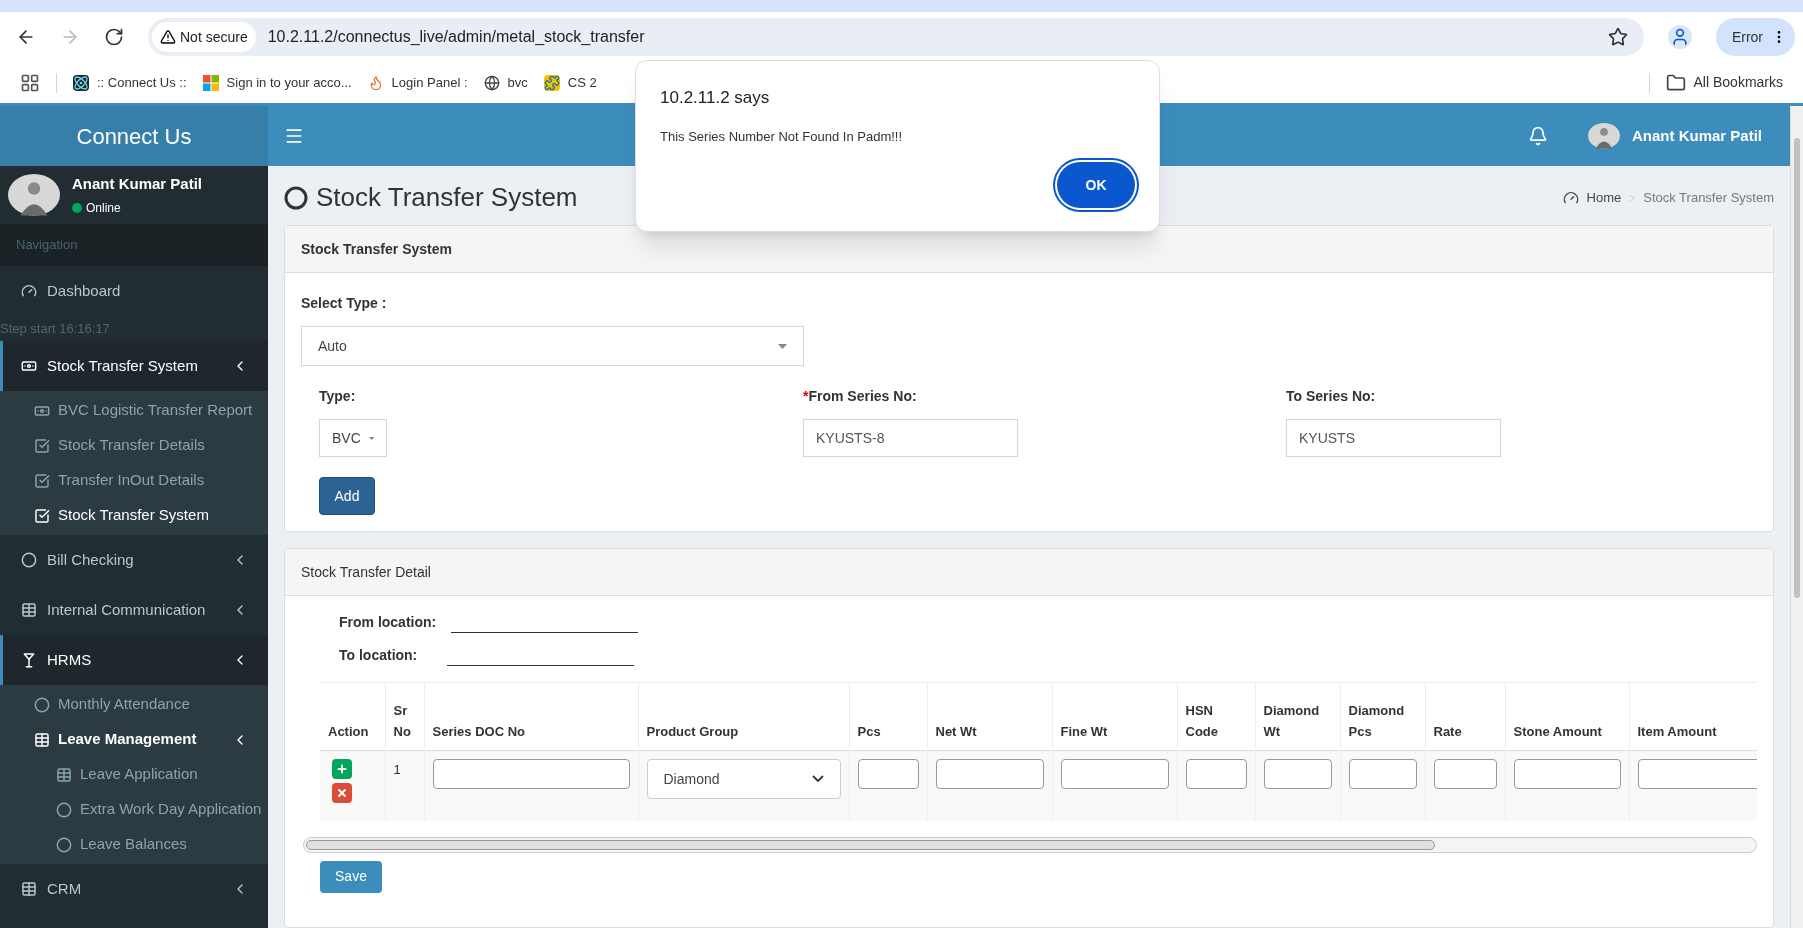 This screenshot has width=1803, height=928. What do you see at coordinates (1696, 136) in the screenshot?
I see `user-name: Anant Kumar Patil` at bounding box center [1696, 136].